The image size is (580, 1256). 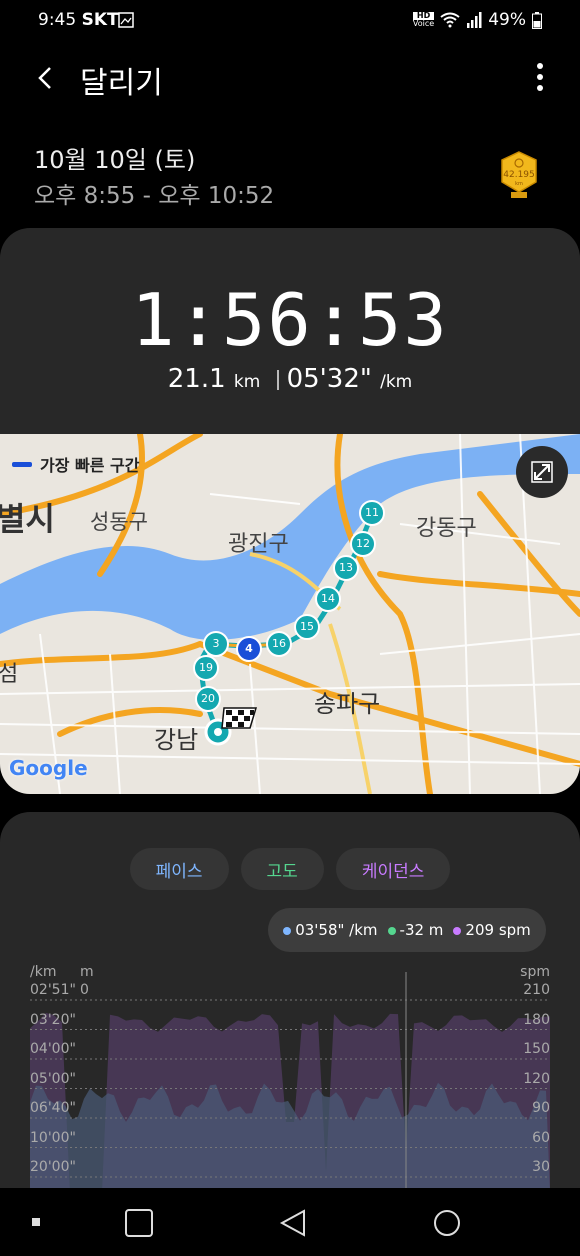 I want to click on cadence-tick-label: 120, so click(x=536, y=1078).